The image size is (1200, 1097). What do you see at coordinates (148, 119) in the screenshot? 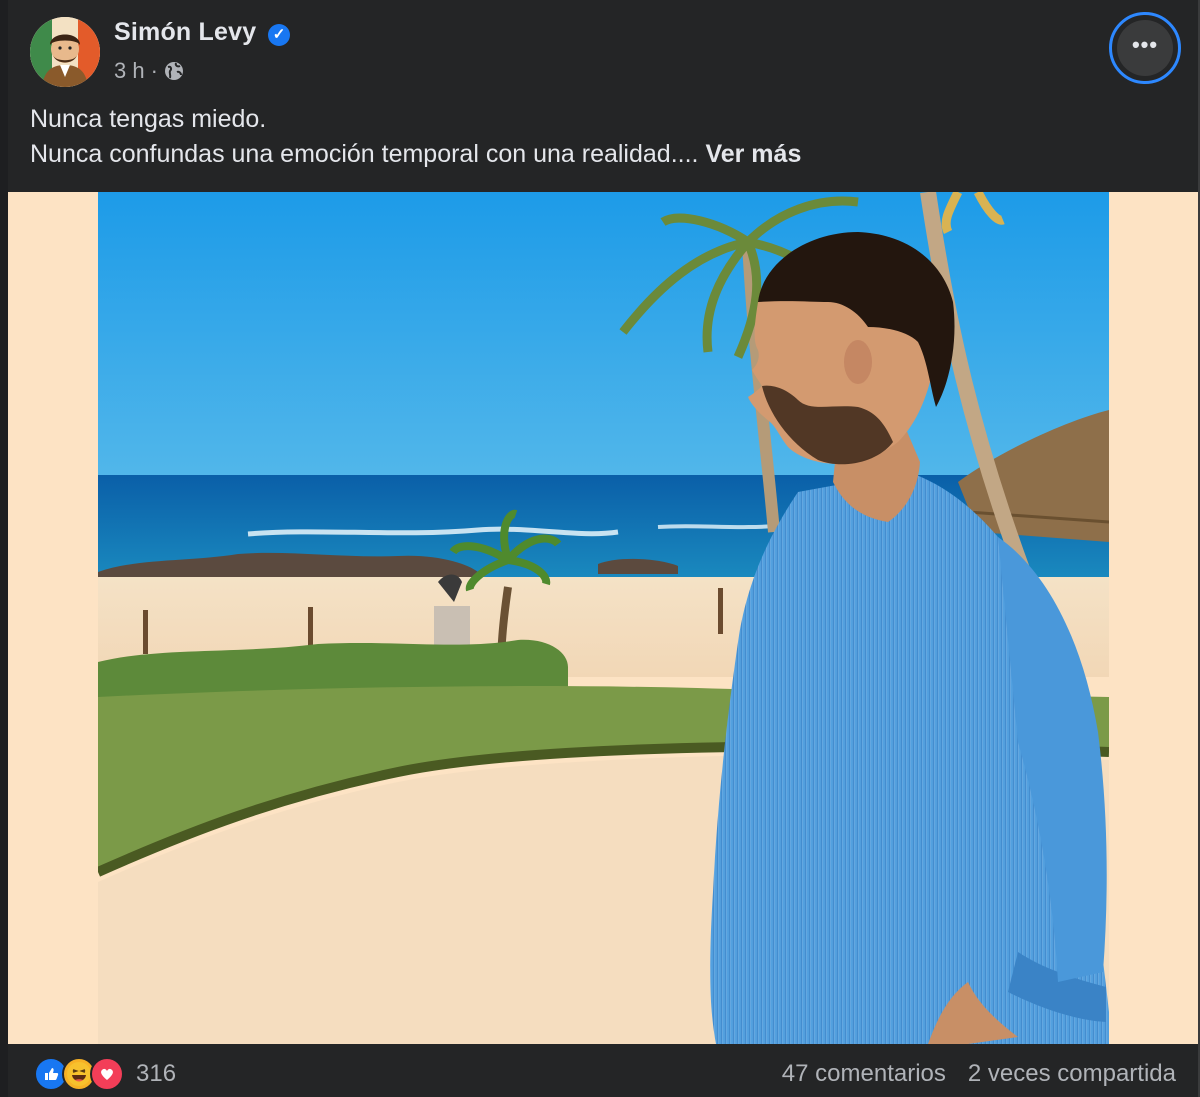
I see `post-text-line-1: Nunca tengas miedo.` at bounding box center [148, 119].